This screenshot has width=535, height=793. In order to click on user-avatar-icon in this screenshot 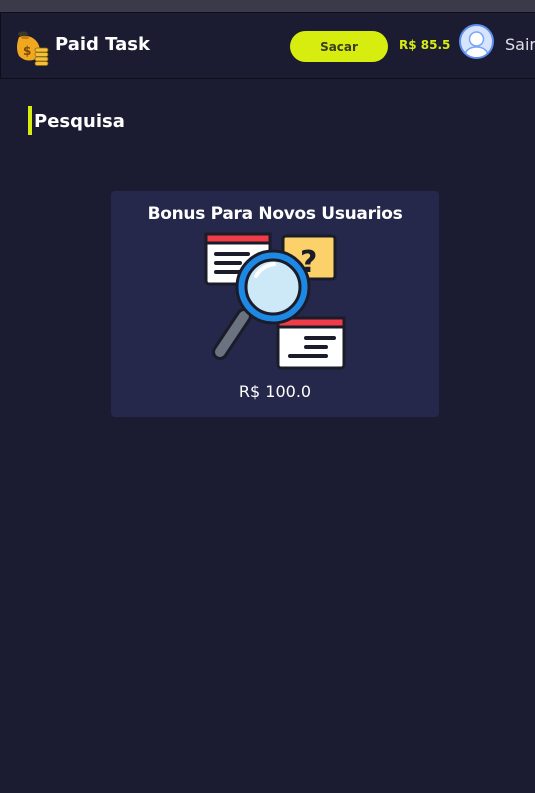, I will do `click(476, 41)`.